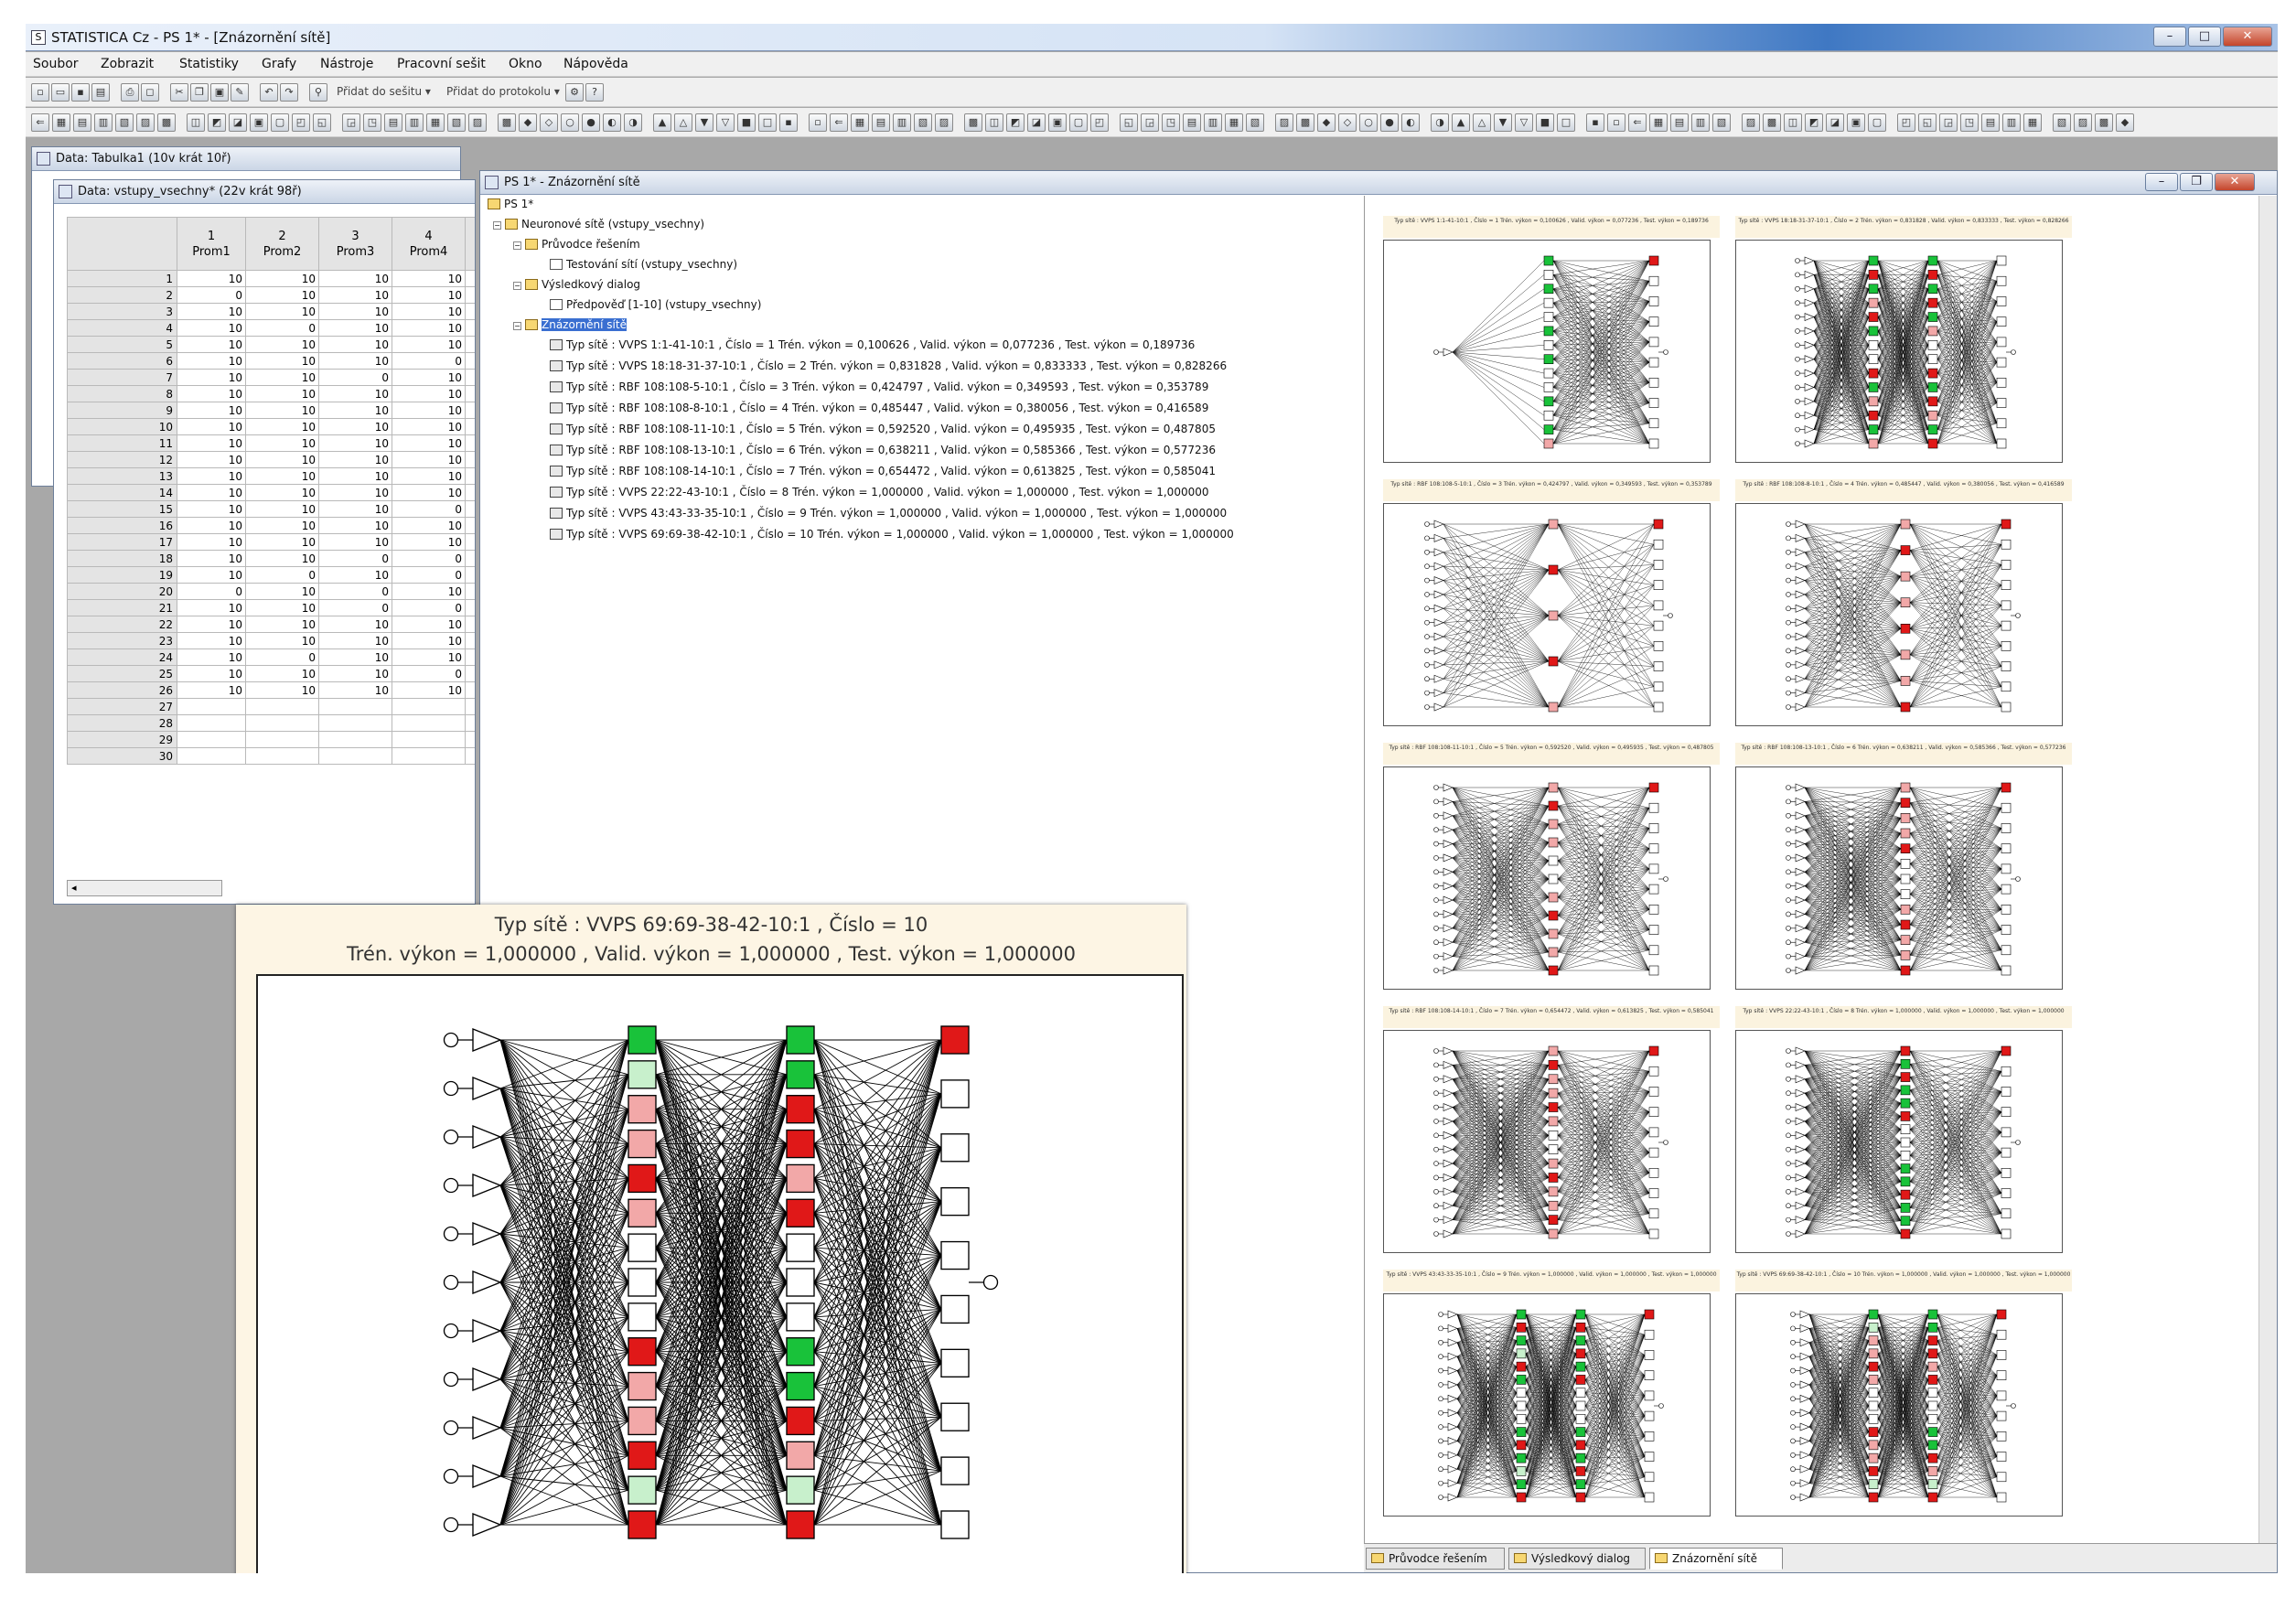  What do you see at coordinates (122, 558) in the screenshot?
I see `row-header: 18` at bounding box center [122, 558].